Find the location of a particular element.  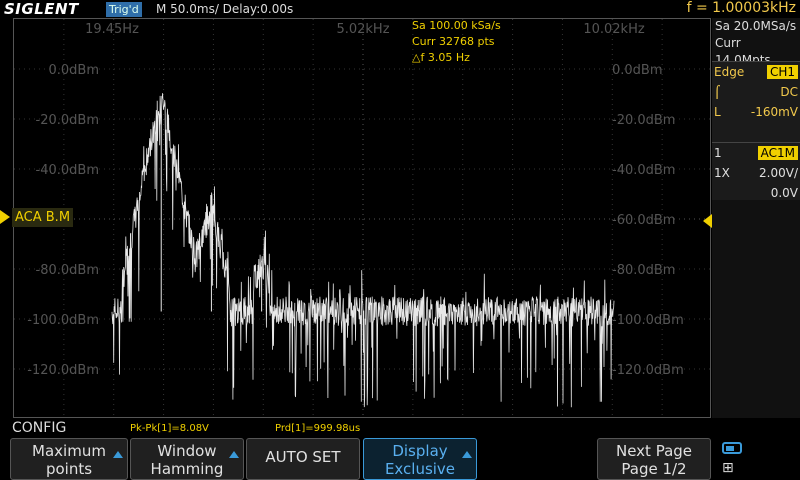

auto-set-button: AUTO SET is located at coordinates (303, 459).